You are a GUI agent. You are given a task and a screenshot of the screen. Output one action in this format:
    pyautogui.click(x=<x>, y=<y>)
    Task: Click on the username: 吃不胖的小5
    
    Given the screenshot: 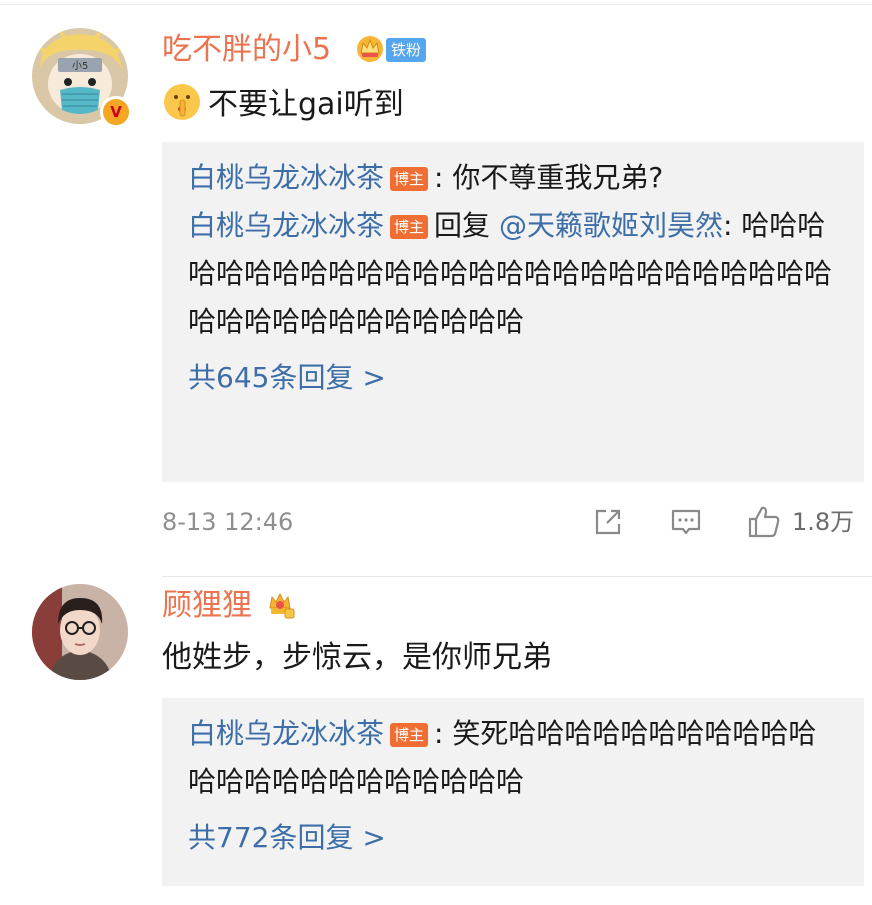 What is the action you would take?
    pyautogui.click(x=246, y=50)
    